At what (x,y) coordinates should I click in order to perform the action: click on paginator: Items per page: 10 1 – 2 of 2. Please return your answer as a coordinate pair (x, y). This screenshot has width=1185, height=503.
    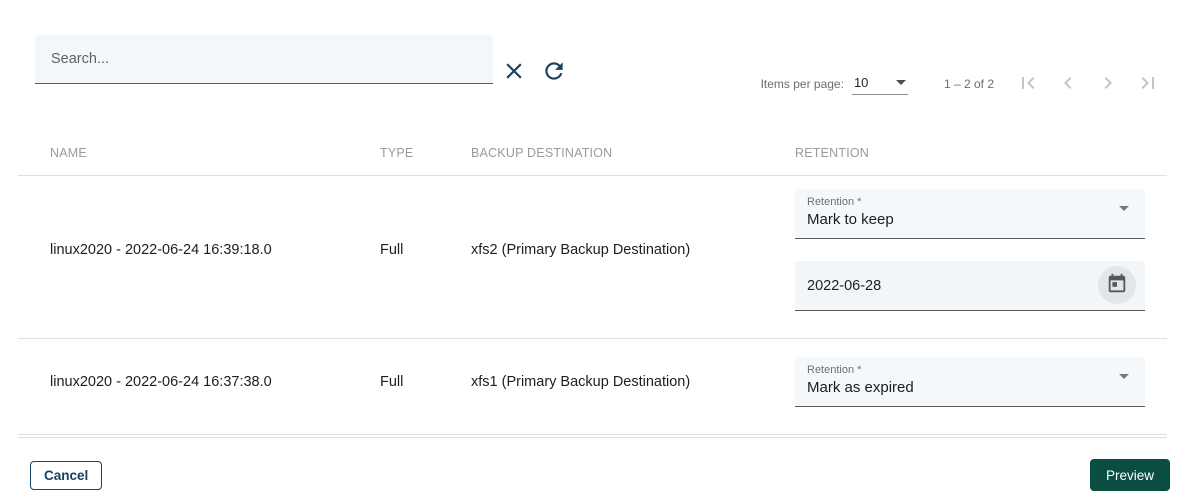
    Looking at the image, I should click on (964, 84).